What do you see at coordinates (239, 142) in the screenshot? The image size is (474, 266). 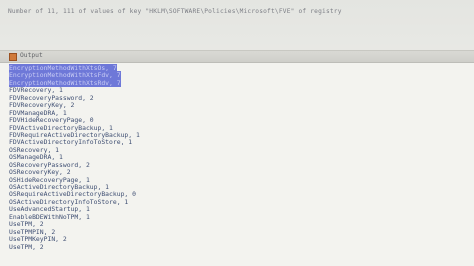 I see `output-line: FDVActiveDirectoryInfoToStore, 1` at bounding box center [239, 142].